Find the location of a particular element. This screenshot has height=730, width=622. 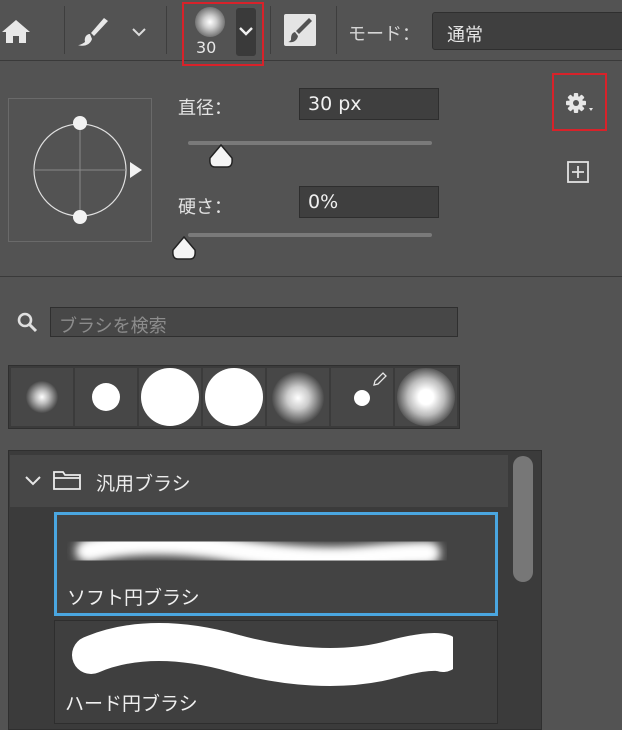

options-toolbar: 30 モード： 通常 is located at coordinates (311, 33).